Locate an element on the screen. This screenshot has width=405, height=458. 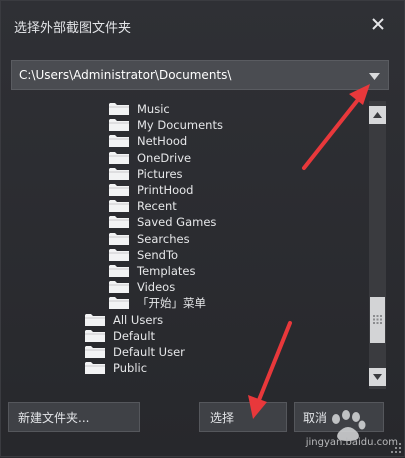
folder-item: PrintHood is located at coordinates (151, 190).